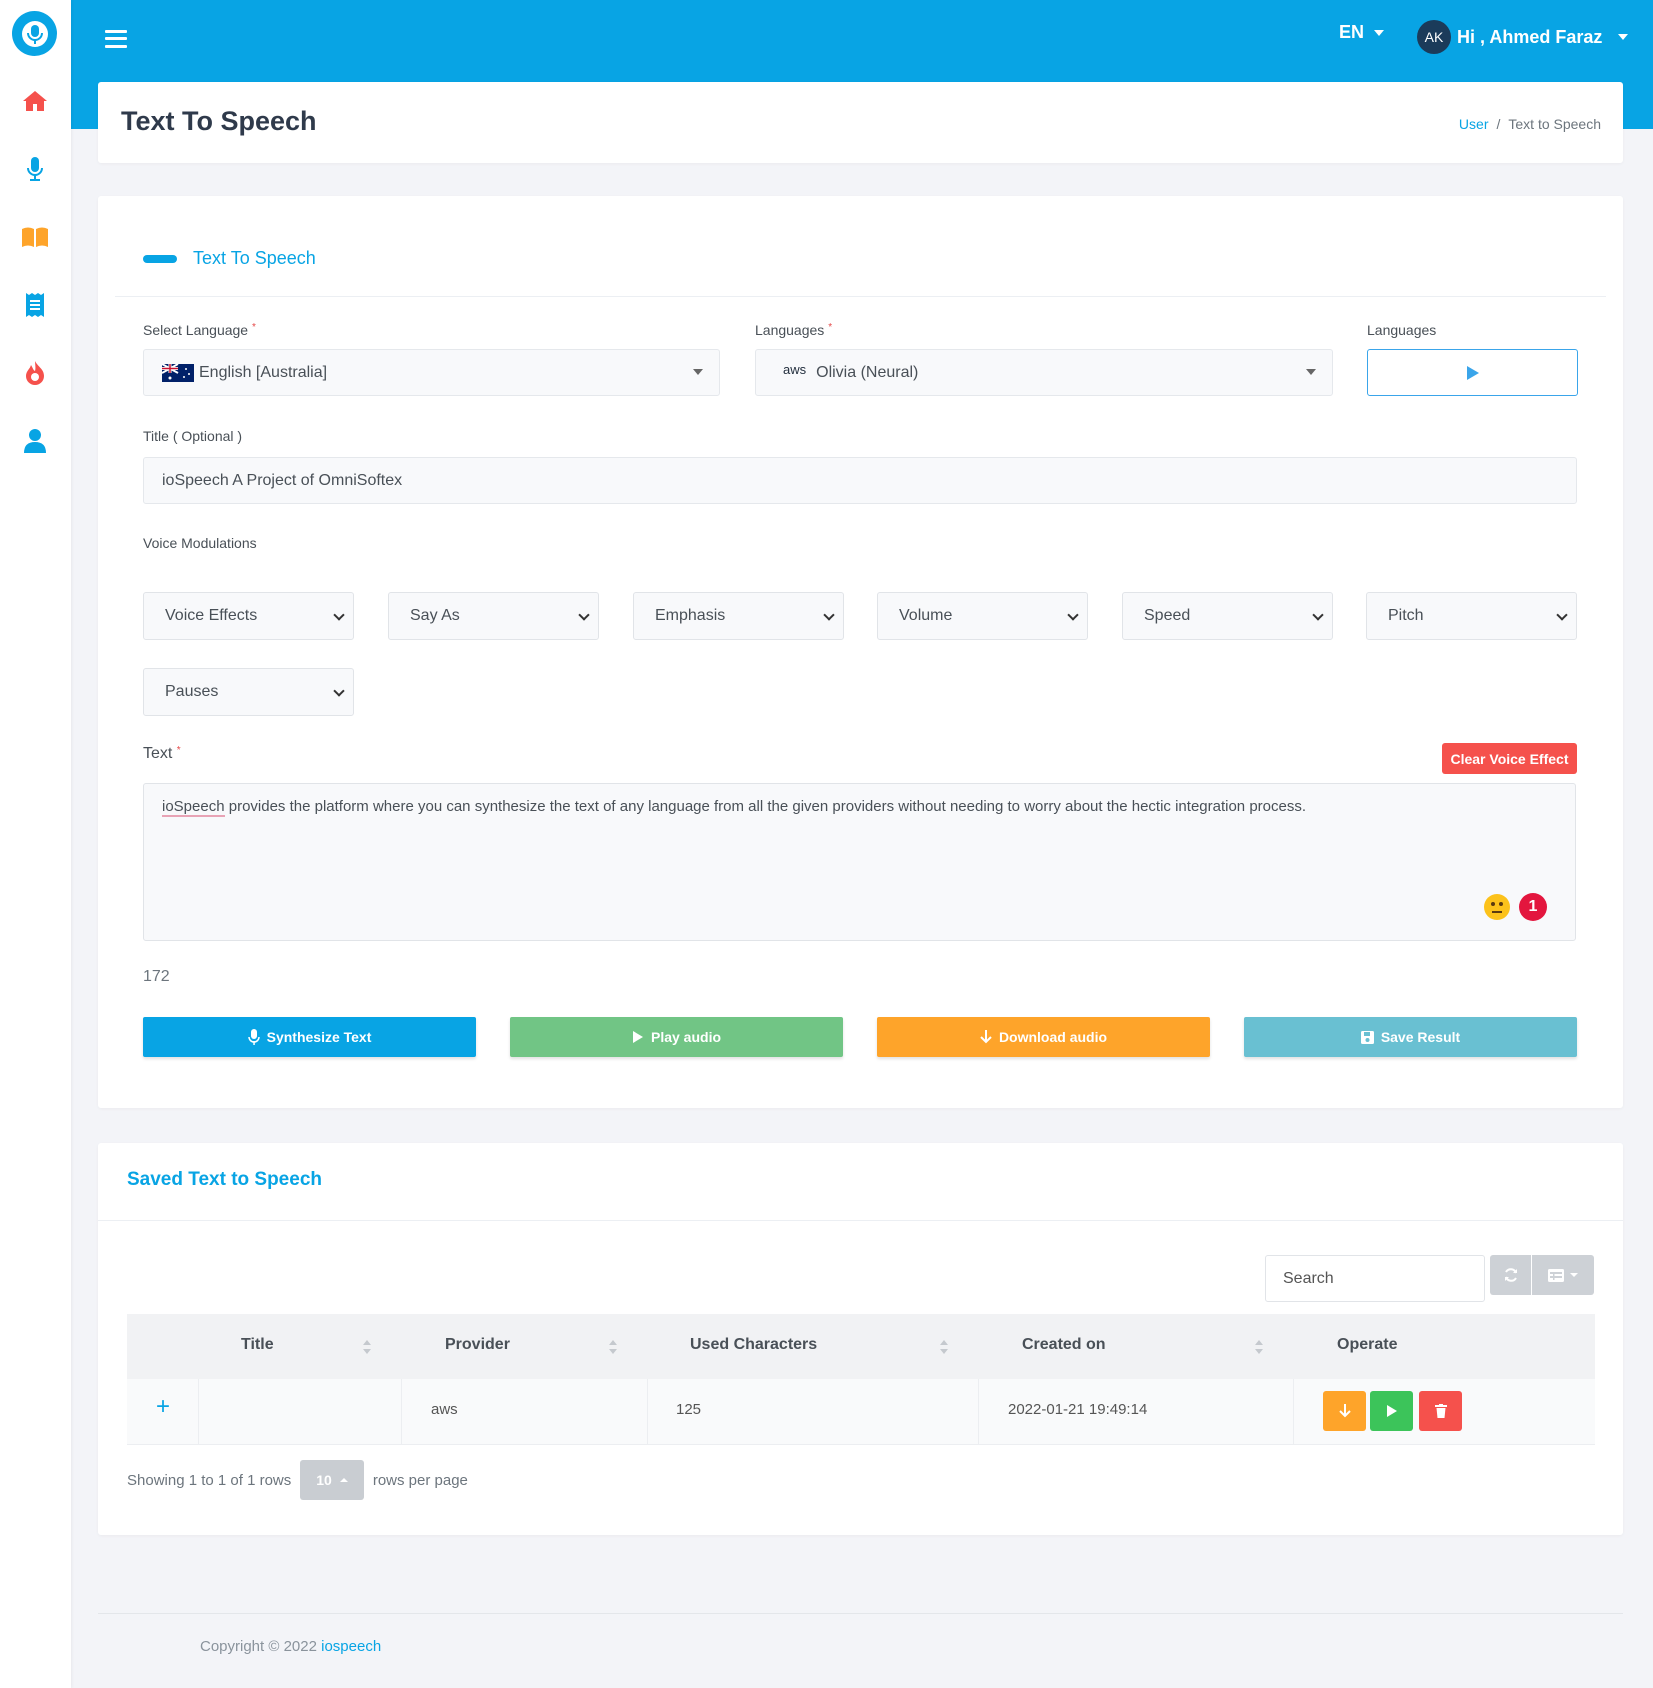 The width and height of the screenshot is (1653, 1688). What do you see at coordinates (689, 1409) in the screenshot?
I see `row-used-characters: 125` at bounding box center [689, 1409].